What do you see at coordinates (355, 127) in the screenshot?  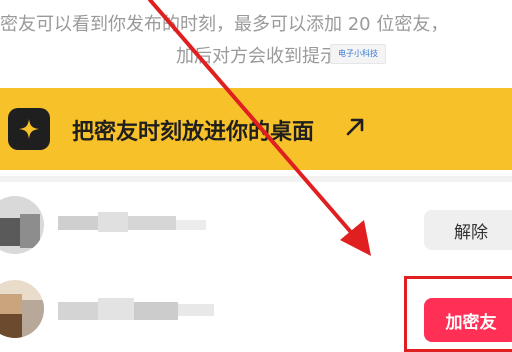 I see `arrow-up-right-icon` at bounding box center [355, 127].